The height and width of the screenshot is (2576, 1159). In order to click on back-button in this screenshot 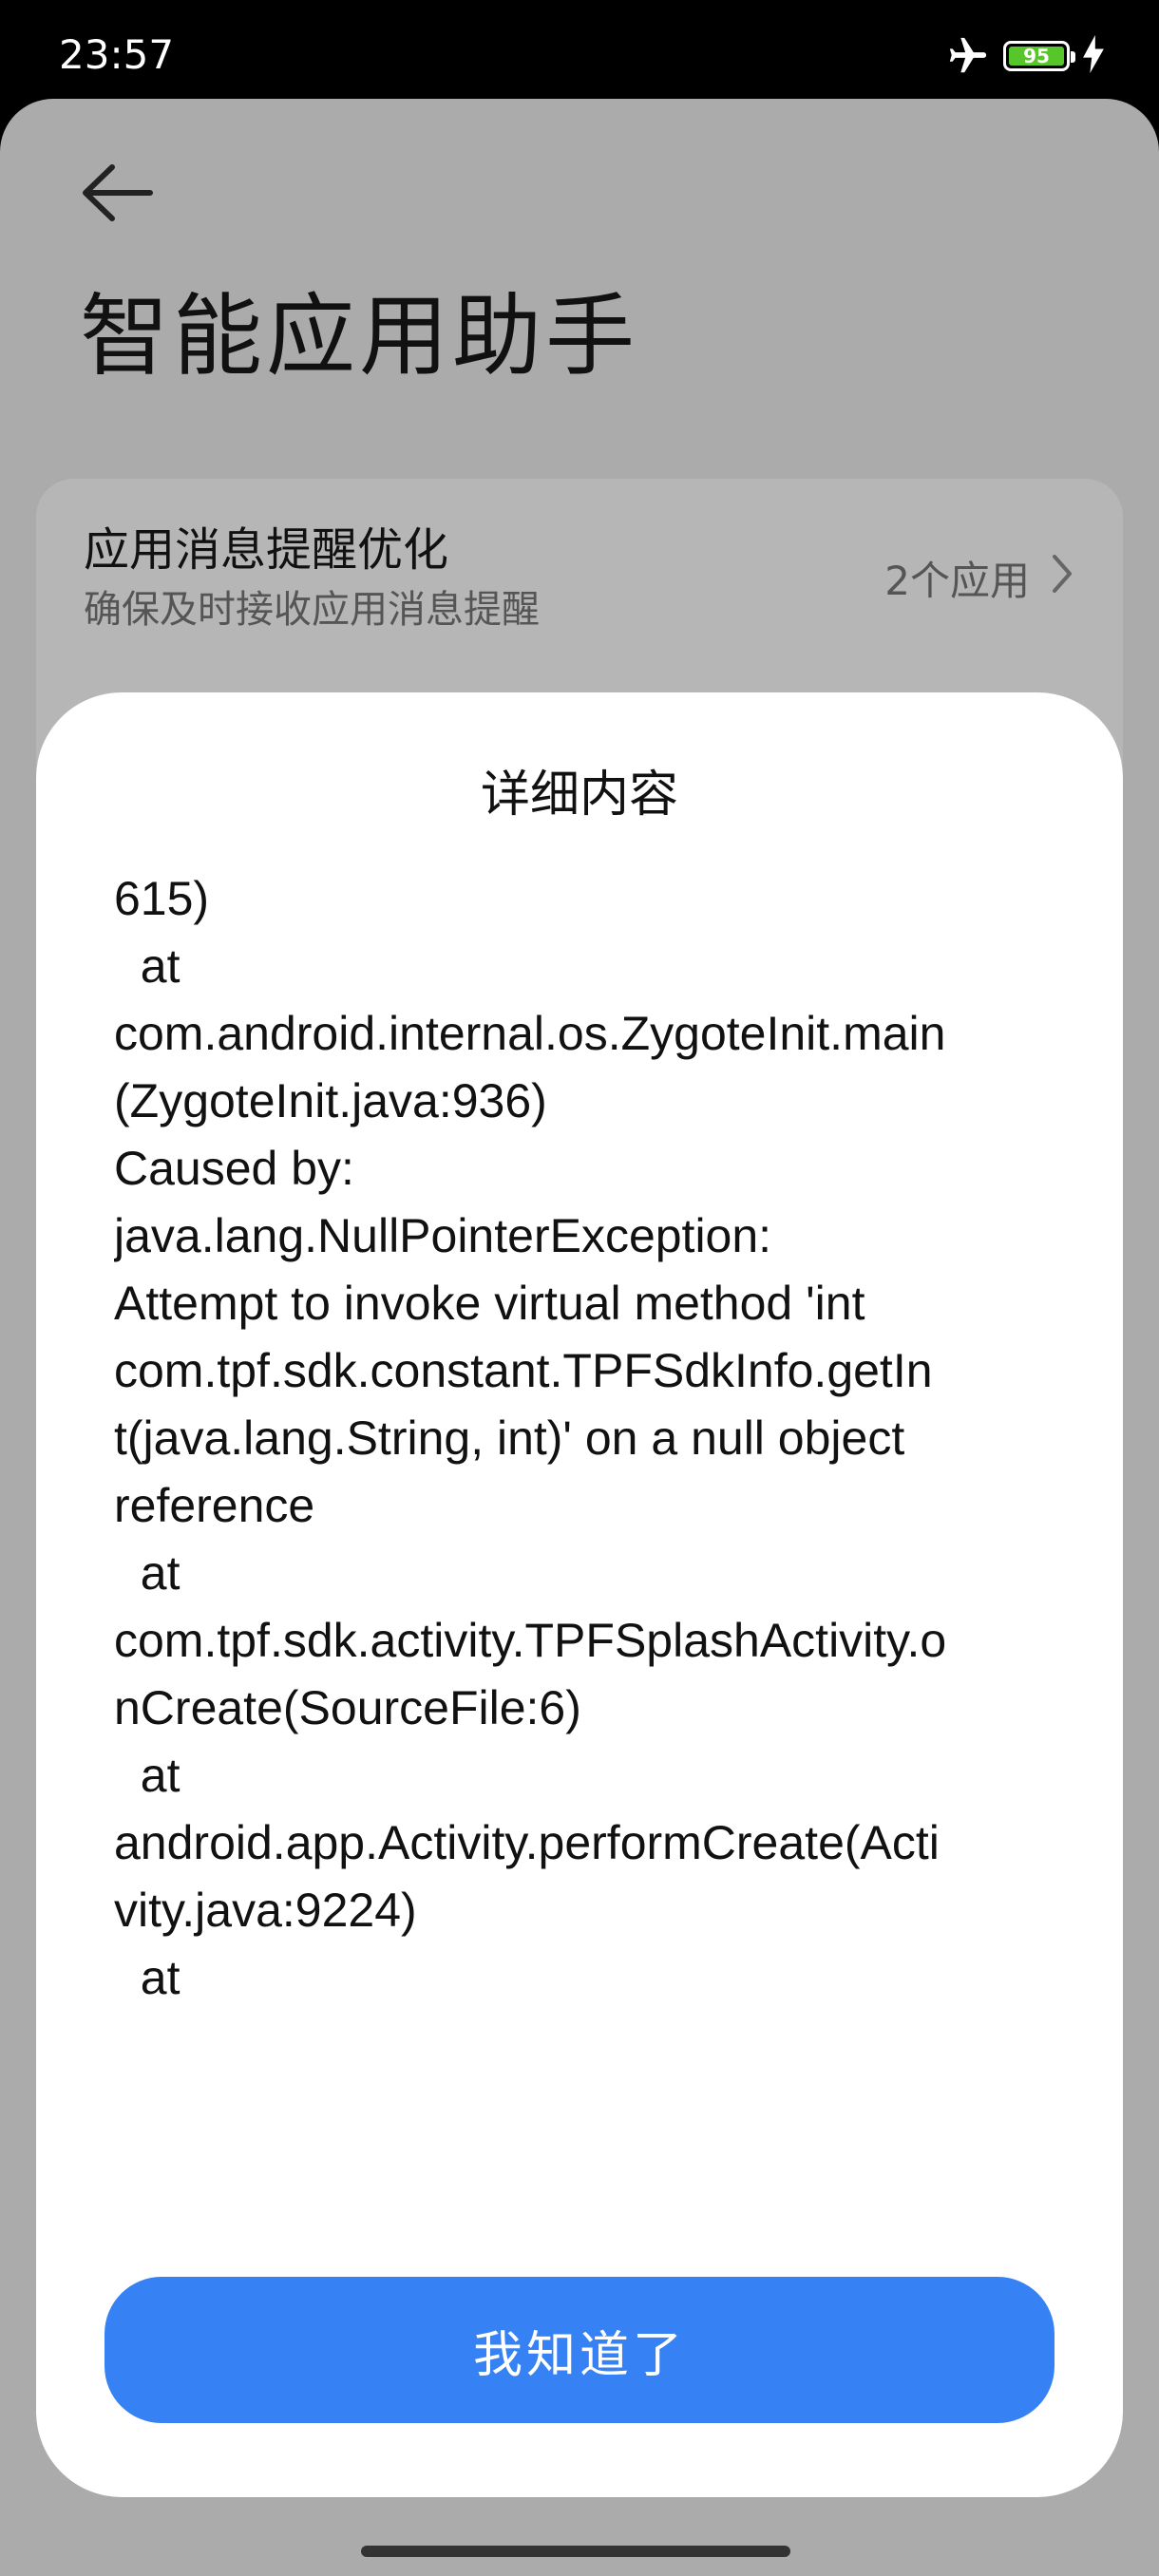, I will do `click(117, 193)`.